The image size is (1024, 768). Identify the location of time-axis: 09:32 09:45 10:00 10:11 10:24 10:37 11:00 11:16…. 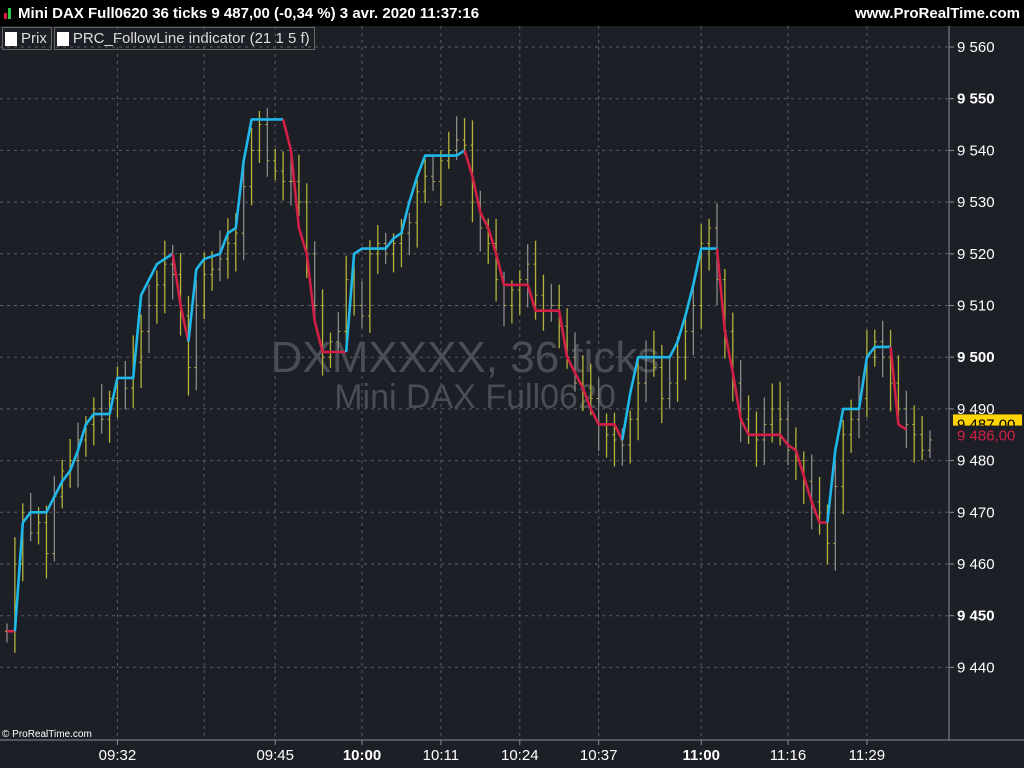
(492, 752).